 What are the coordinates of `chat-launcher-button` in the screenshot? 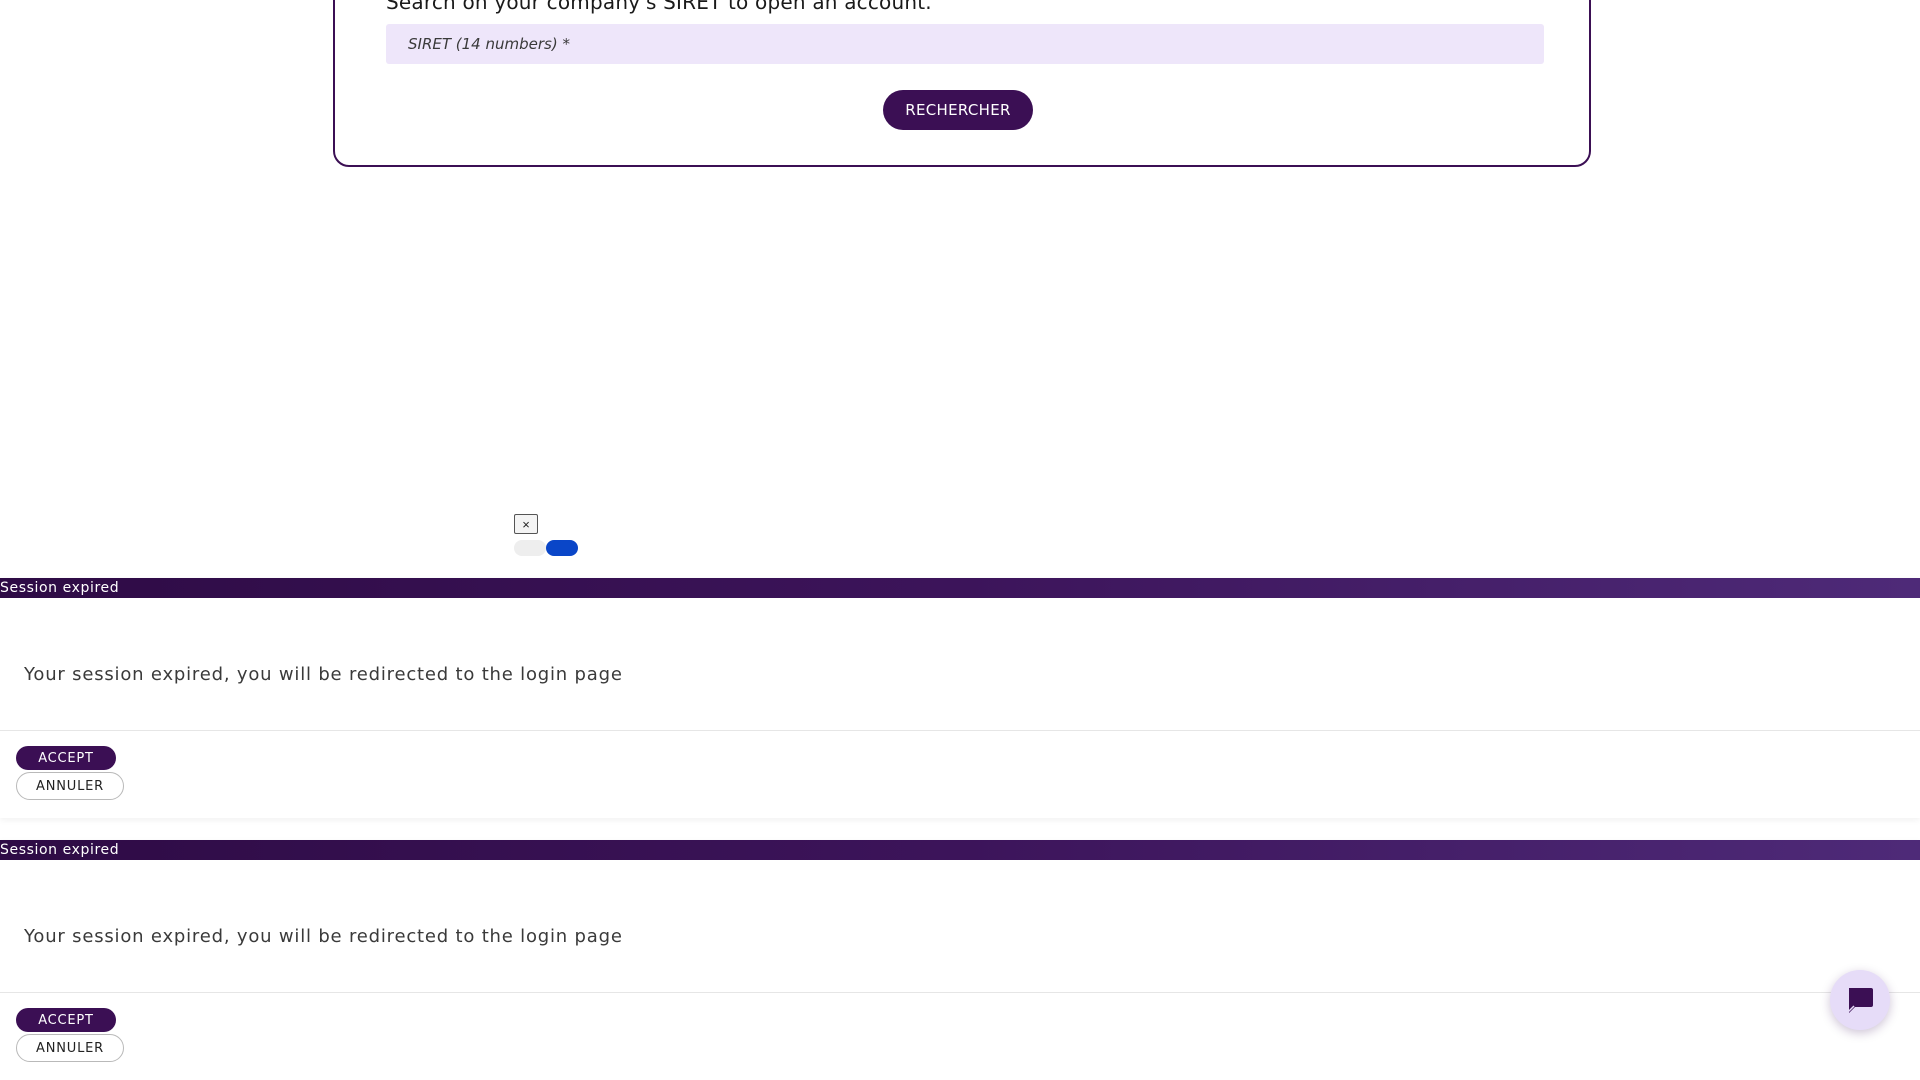 It's located at (1860, 1000).